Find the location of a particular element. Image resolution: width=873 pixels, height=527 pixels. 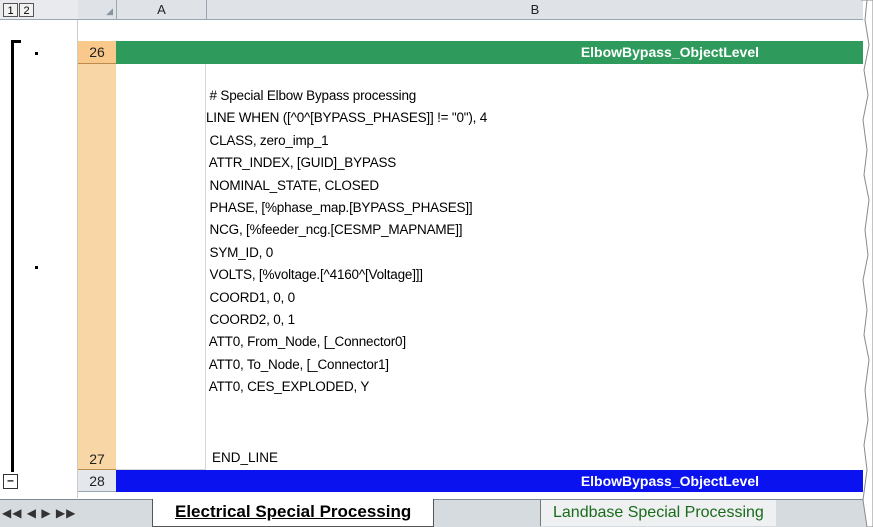

row-header-28: 28 is located at coordinates (97, 481).